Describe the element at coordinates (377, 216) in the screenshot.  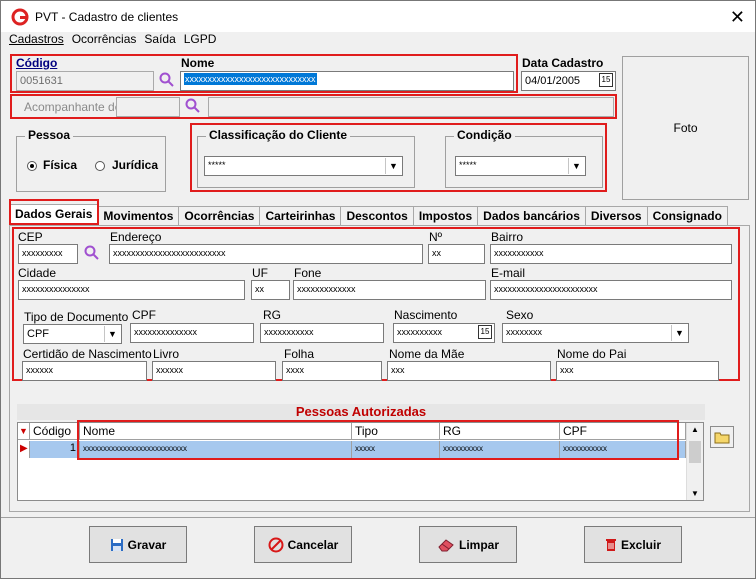
I see `tab-descontos: Descontos` at that location.